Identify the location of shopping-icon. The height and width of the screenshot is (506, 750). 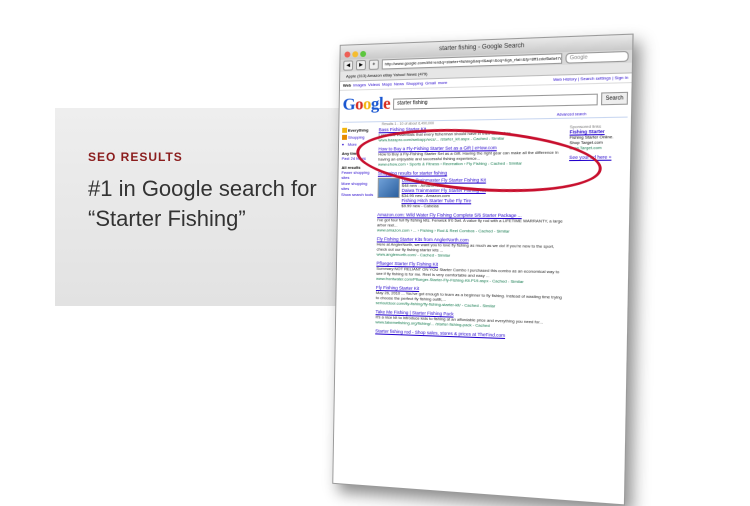
(345, 137).